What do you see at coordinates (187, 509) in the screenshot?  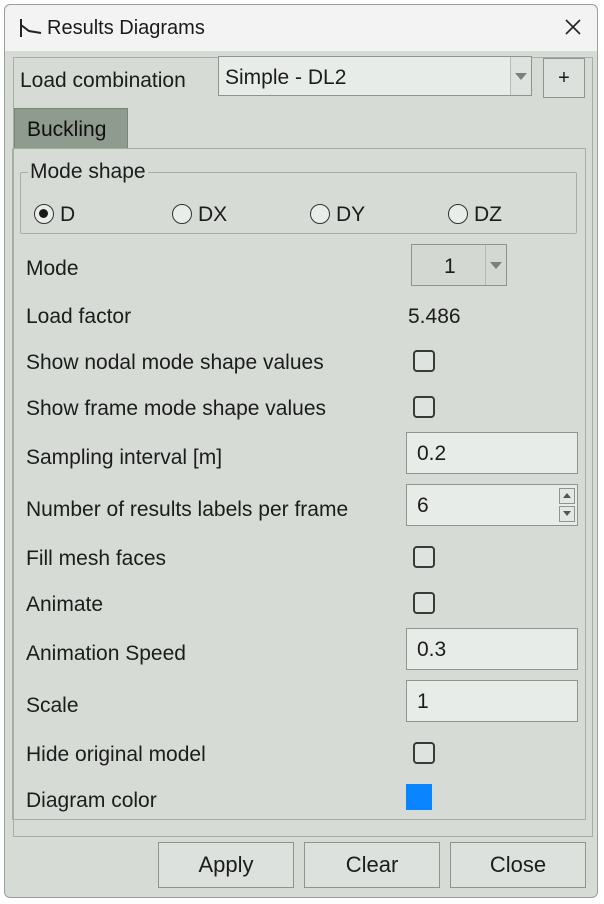 I see `num-labels-label: Number of results labels per frame` at bounding box center [187, 509].